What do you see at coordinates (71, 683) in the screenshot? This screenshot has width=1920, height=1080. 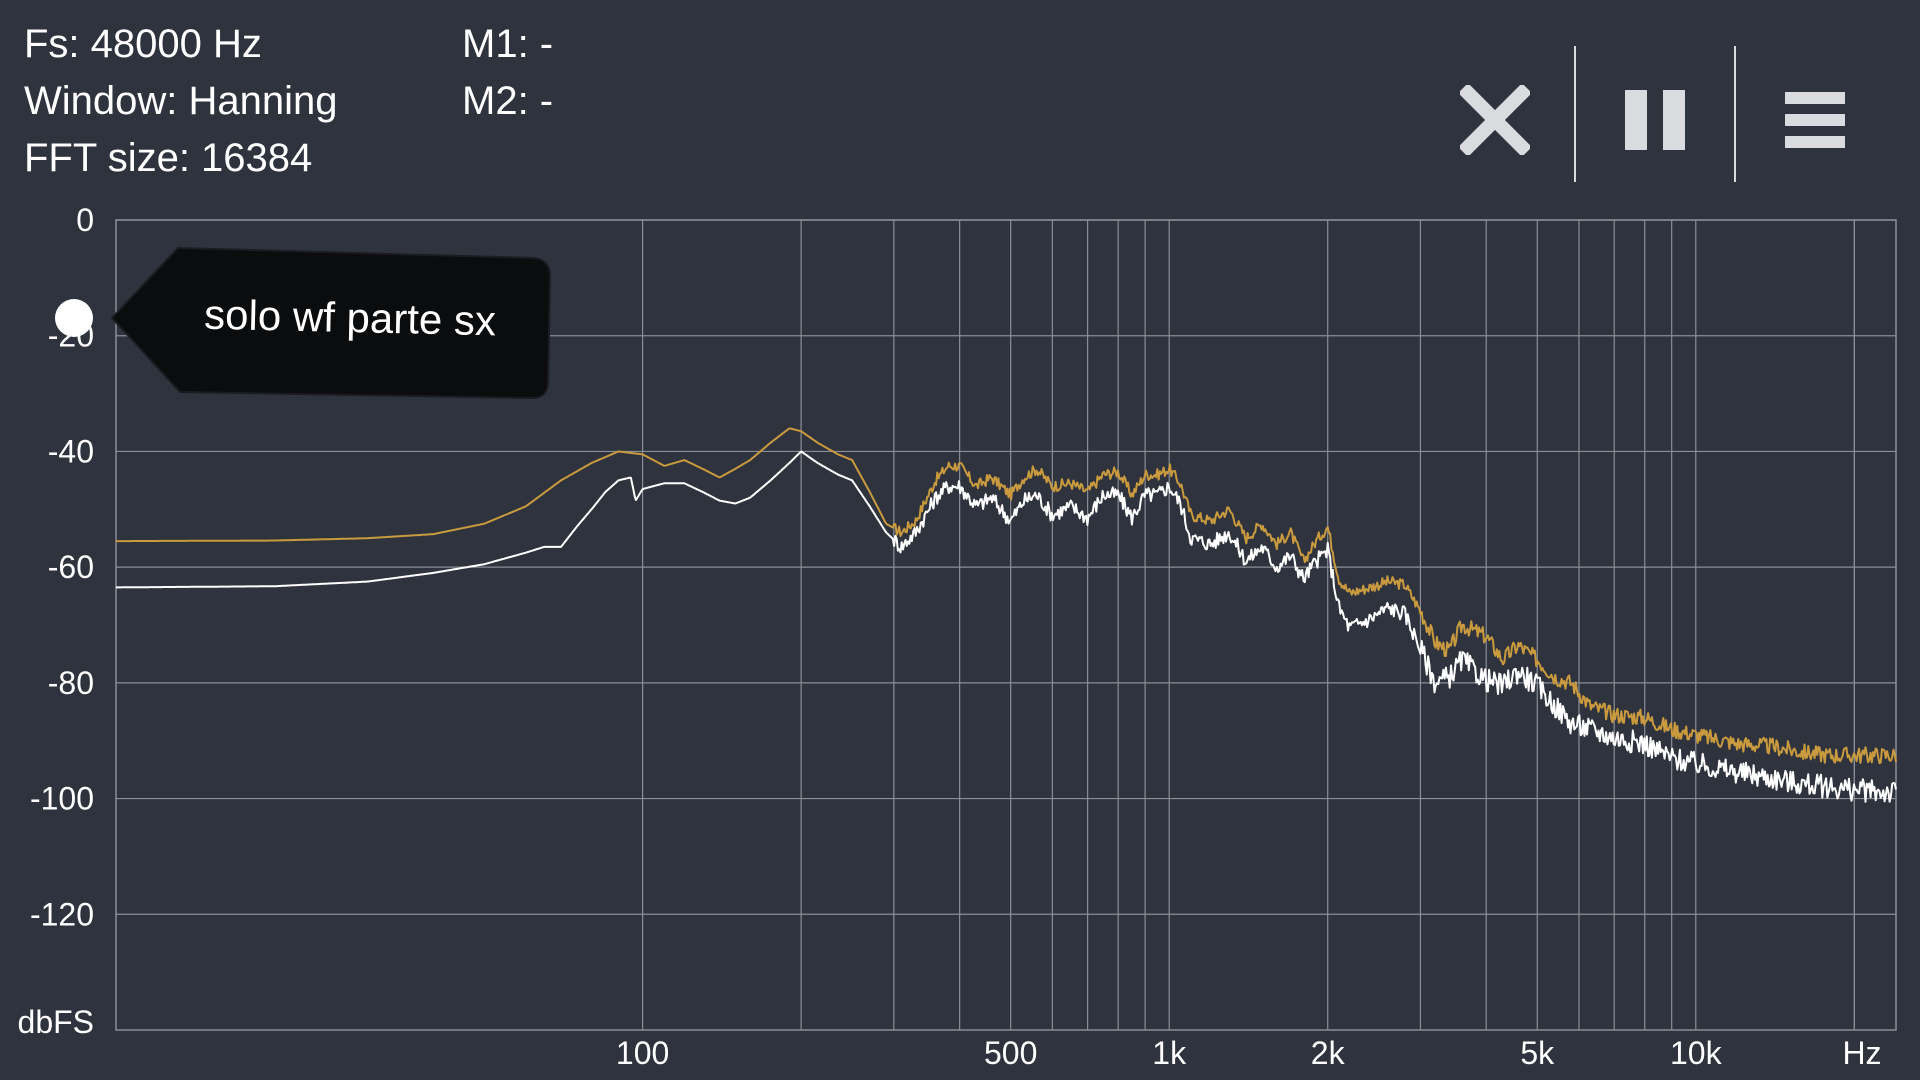 I see `y-tick-label: -80` at bounding box center [71, 683].